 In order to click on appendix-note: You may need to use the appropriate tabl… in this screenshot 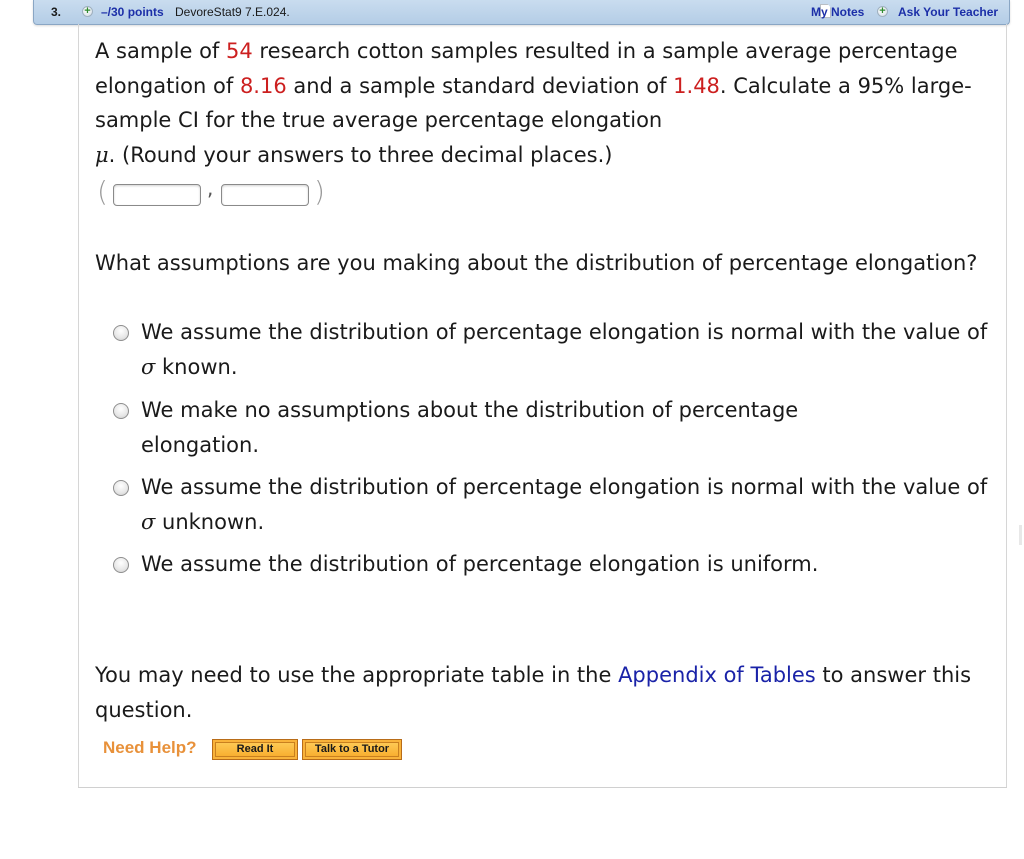, I will do `click(545, 692)`.